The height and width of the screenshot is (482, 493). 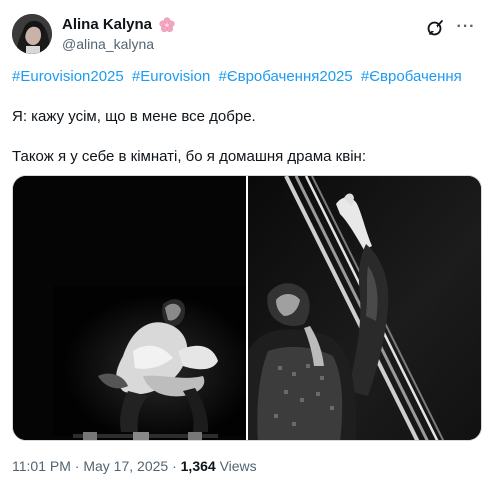 What do you see at coordinates (167, 25) in the screenshot?
I see `cherry-blossom-icon` at bounding box center [167, 25].